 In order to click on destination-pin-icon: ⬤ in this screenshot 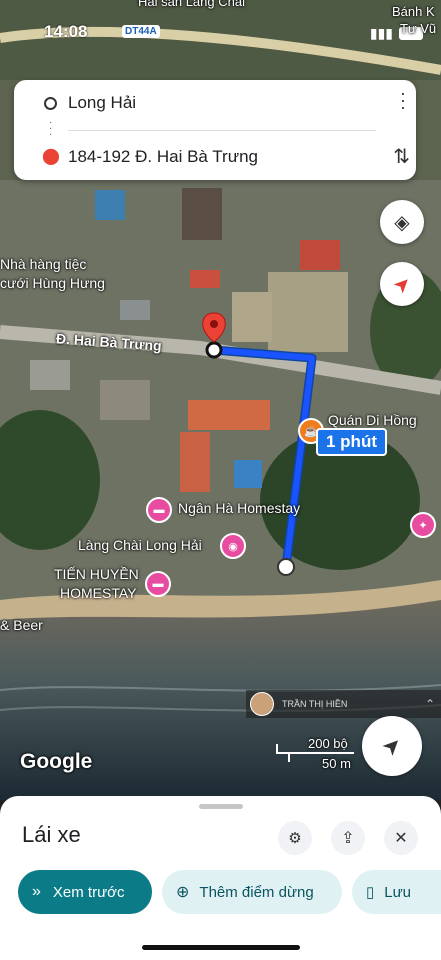, I will do `click(51, 156)`.